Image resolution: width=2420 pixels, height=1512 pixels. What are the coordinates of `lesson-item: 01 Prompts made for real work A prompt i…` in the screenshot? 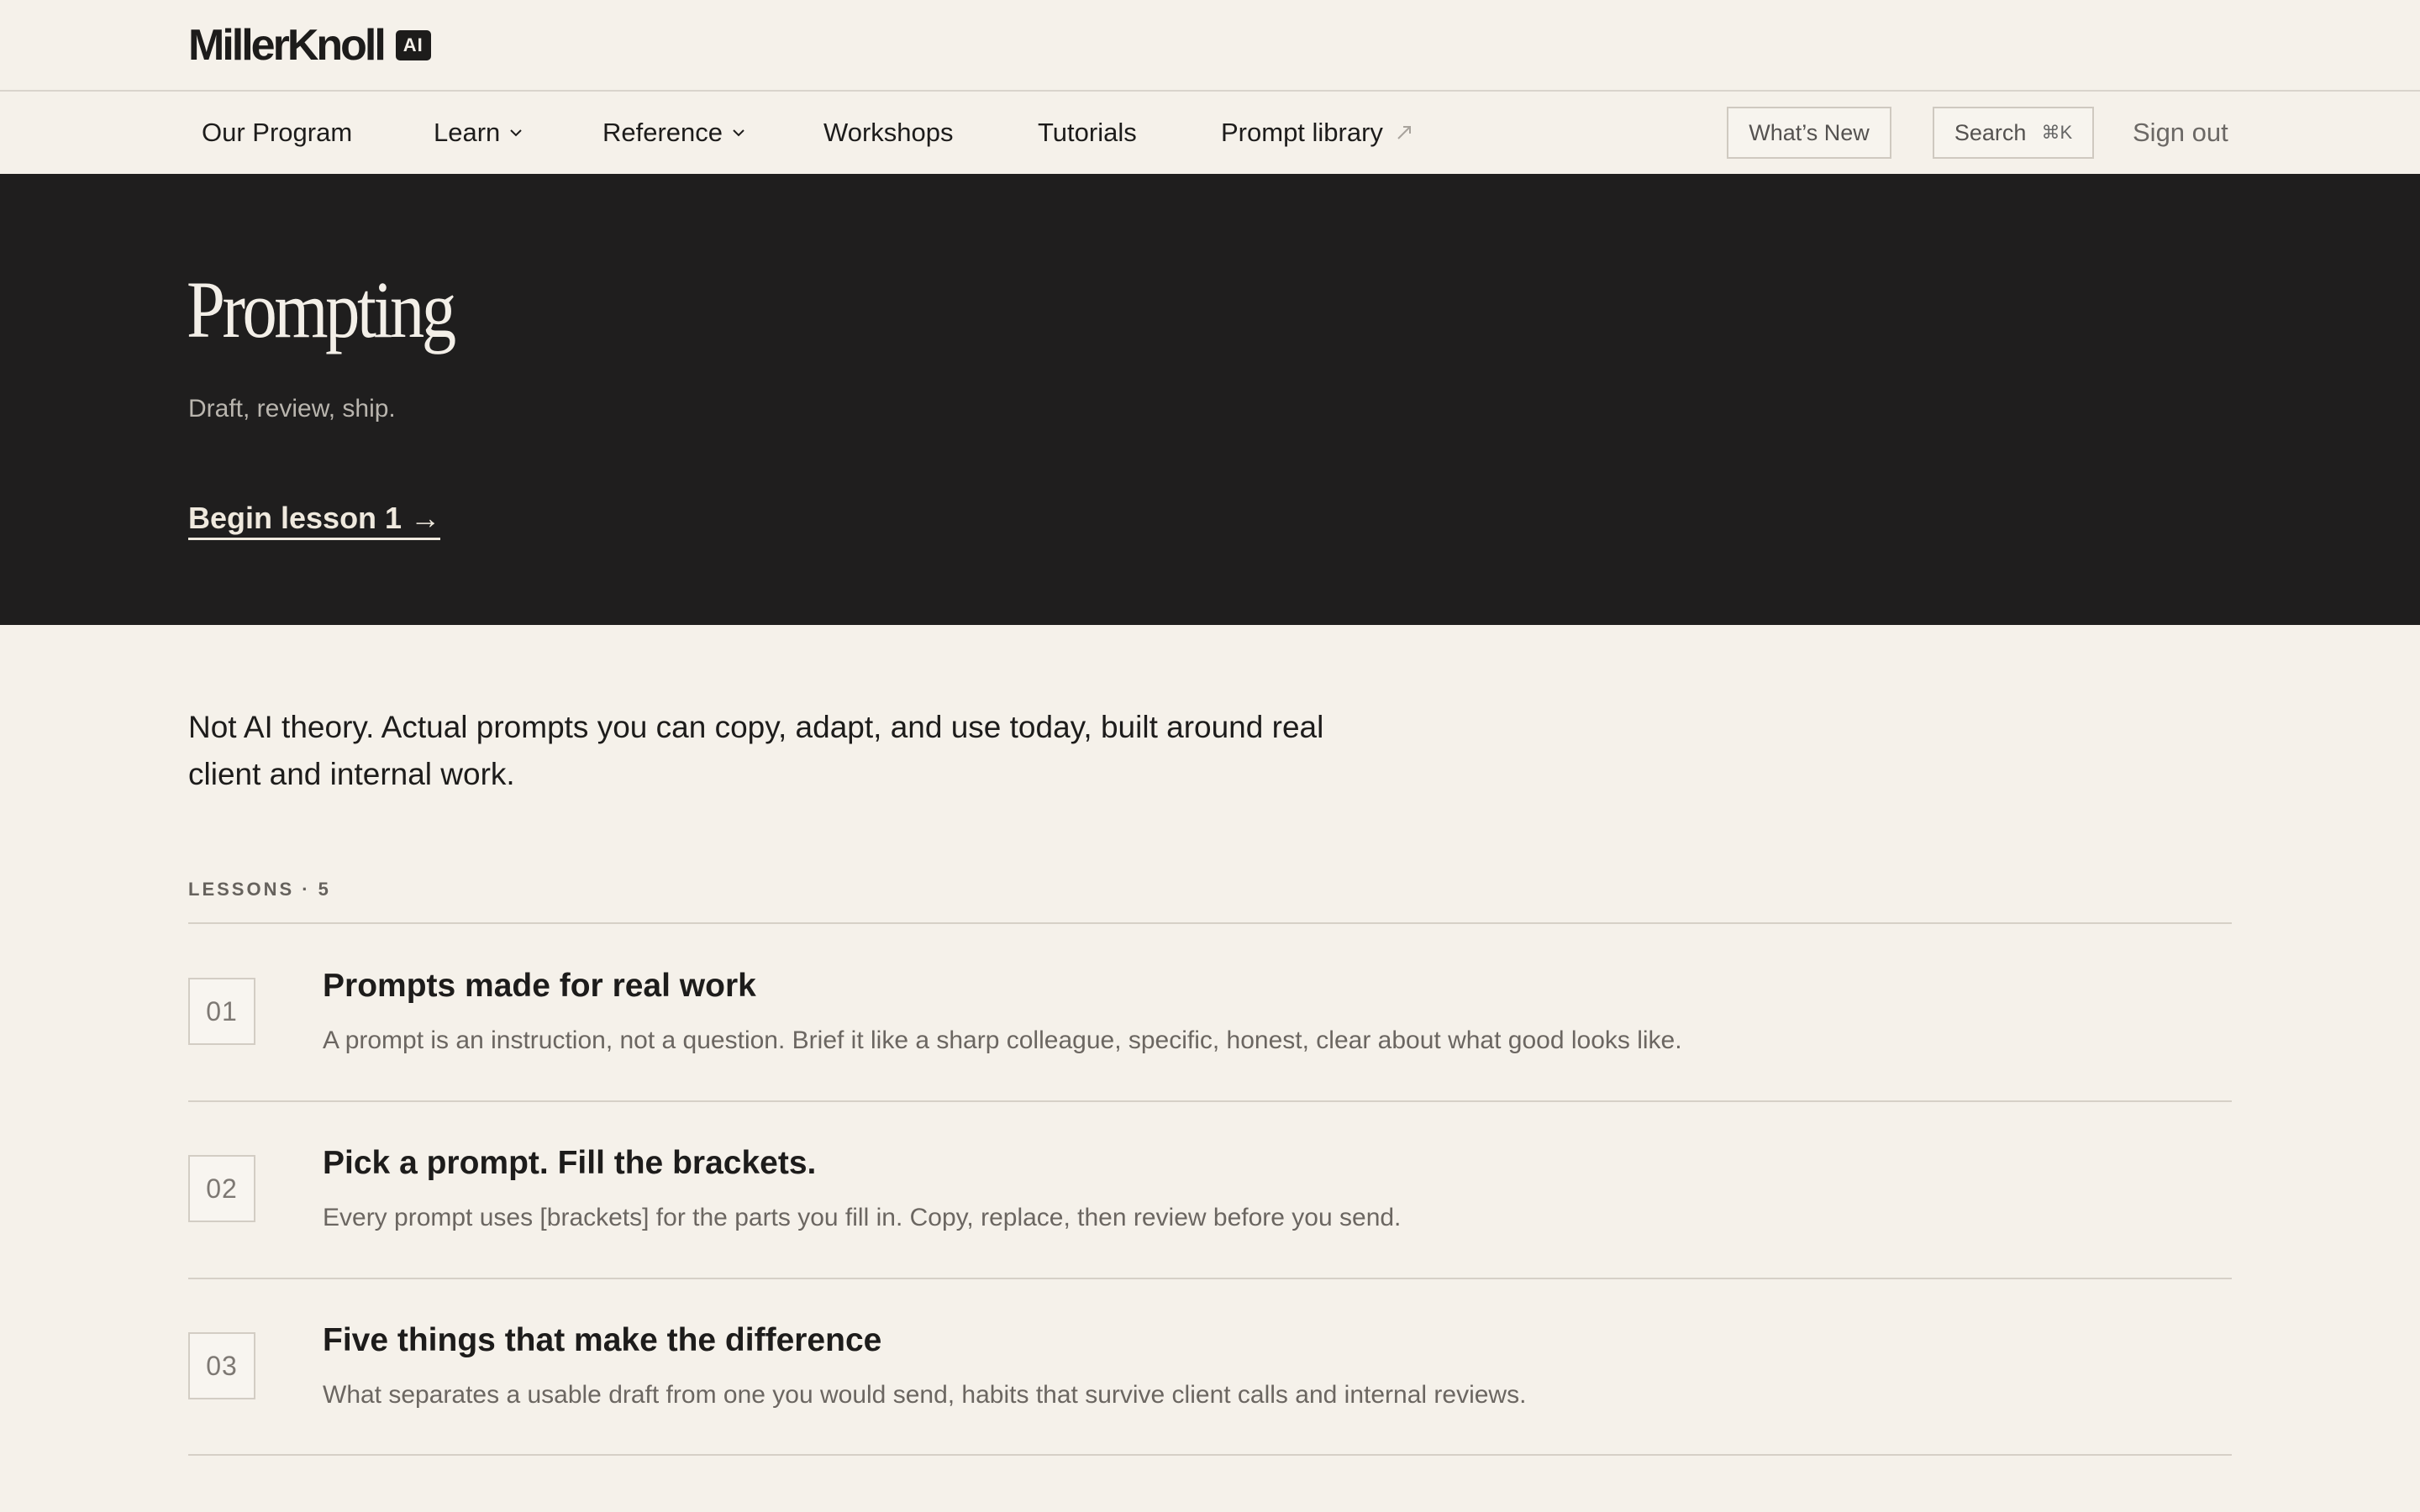 It's located at (1210, 1012).